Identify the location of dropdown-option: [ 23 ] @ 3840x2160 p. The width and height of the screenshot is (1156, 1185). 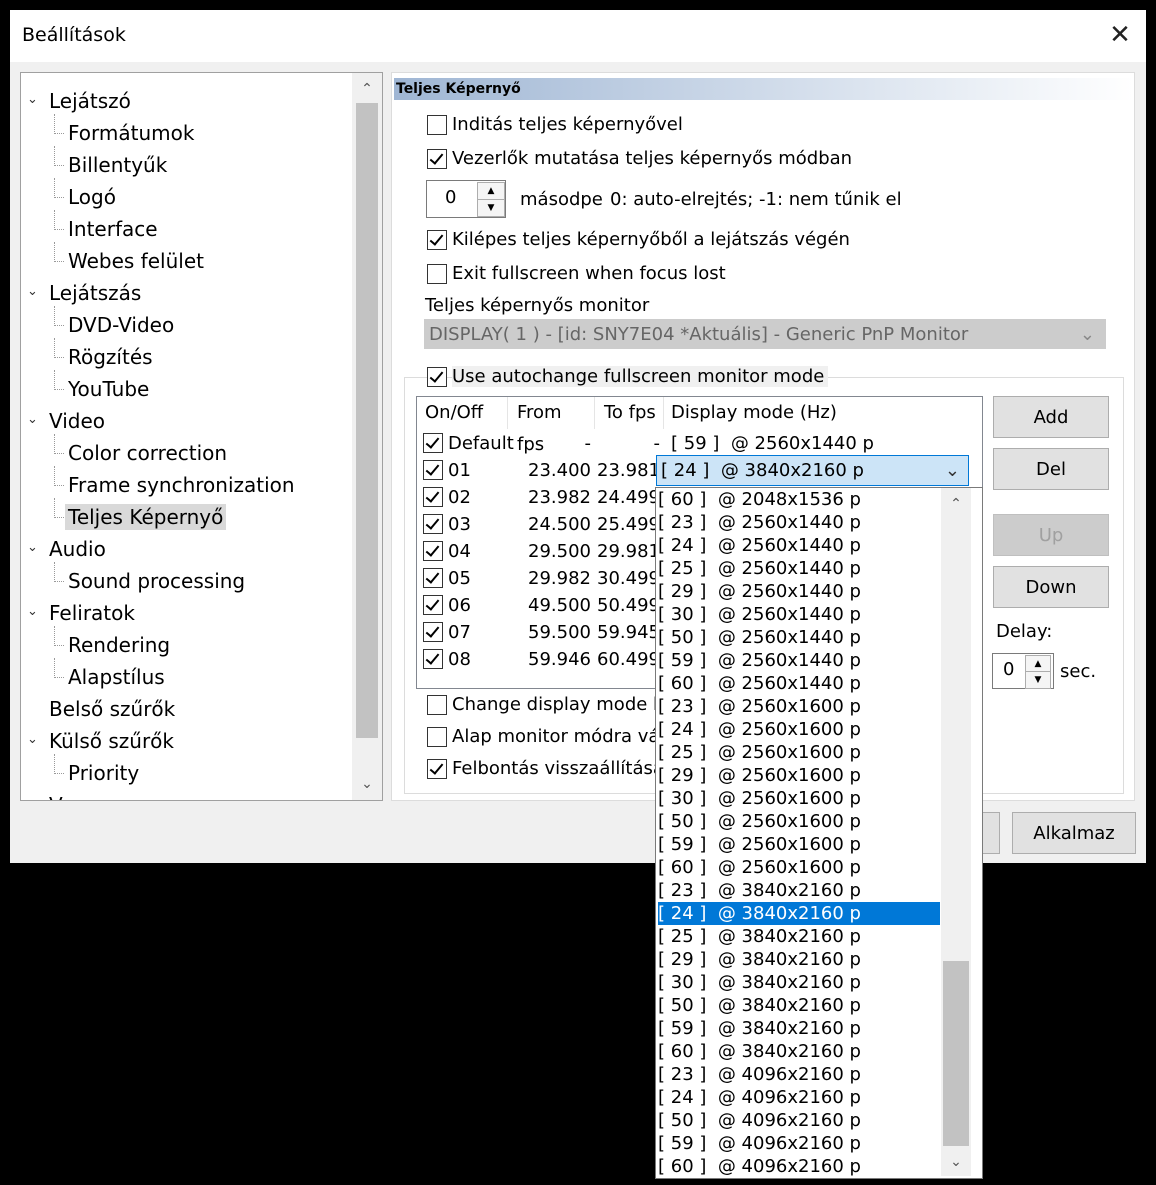
(799, 890).